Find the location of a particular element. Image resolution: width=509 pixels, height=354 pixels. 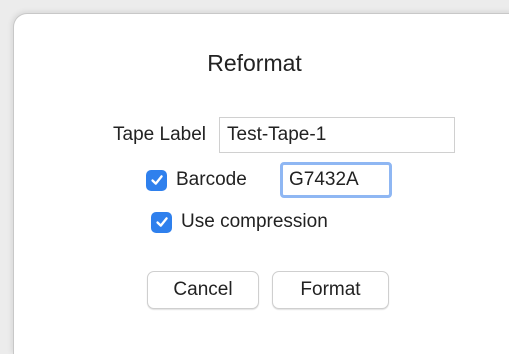

tape-label-field: Test-Tape-1 is located at coordinates (337, 135).